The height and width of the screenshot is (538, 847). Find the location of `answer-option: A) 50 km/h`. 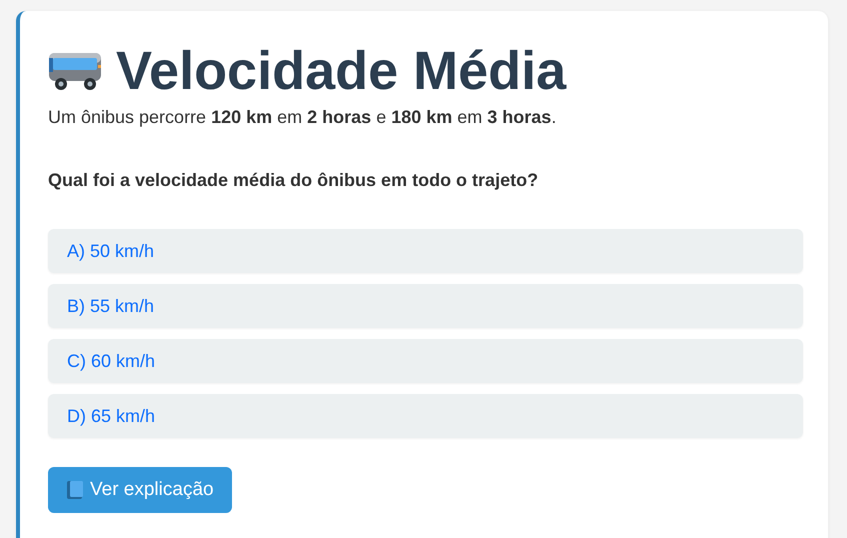

answer-option: A) 50 km/h is located at coordinates (425, 251).